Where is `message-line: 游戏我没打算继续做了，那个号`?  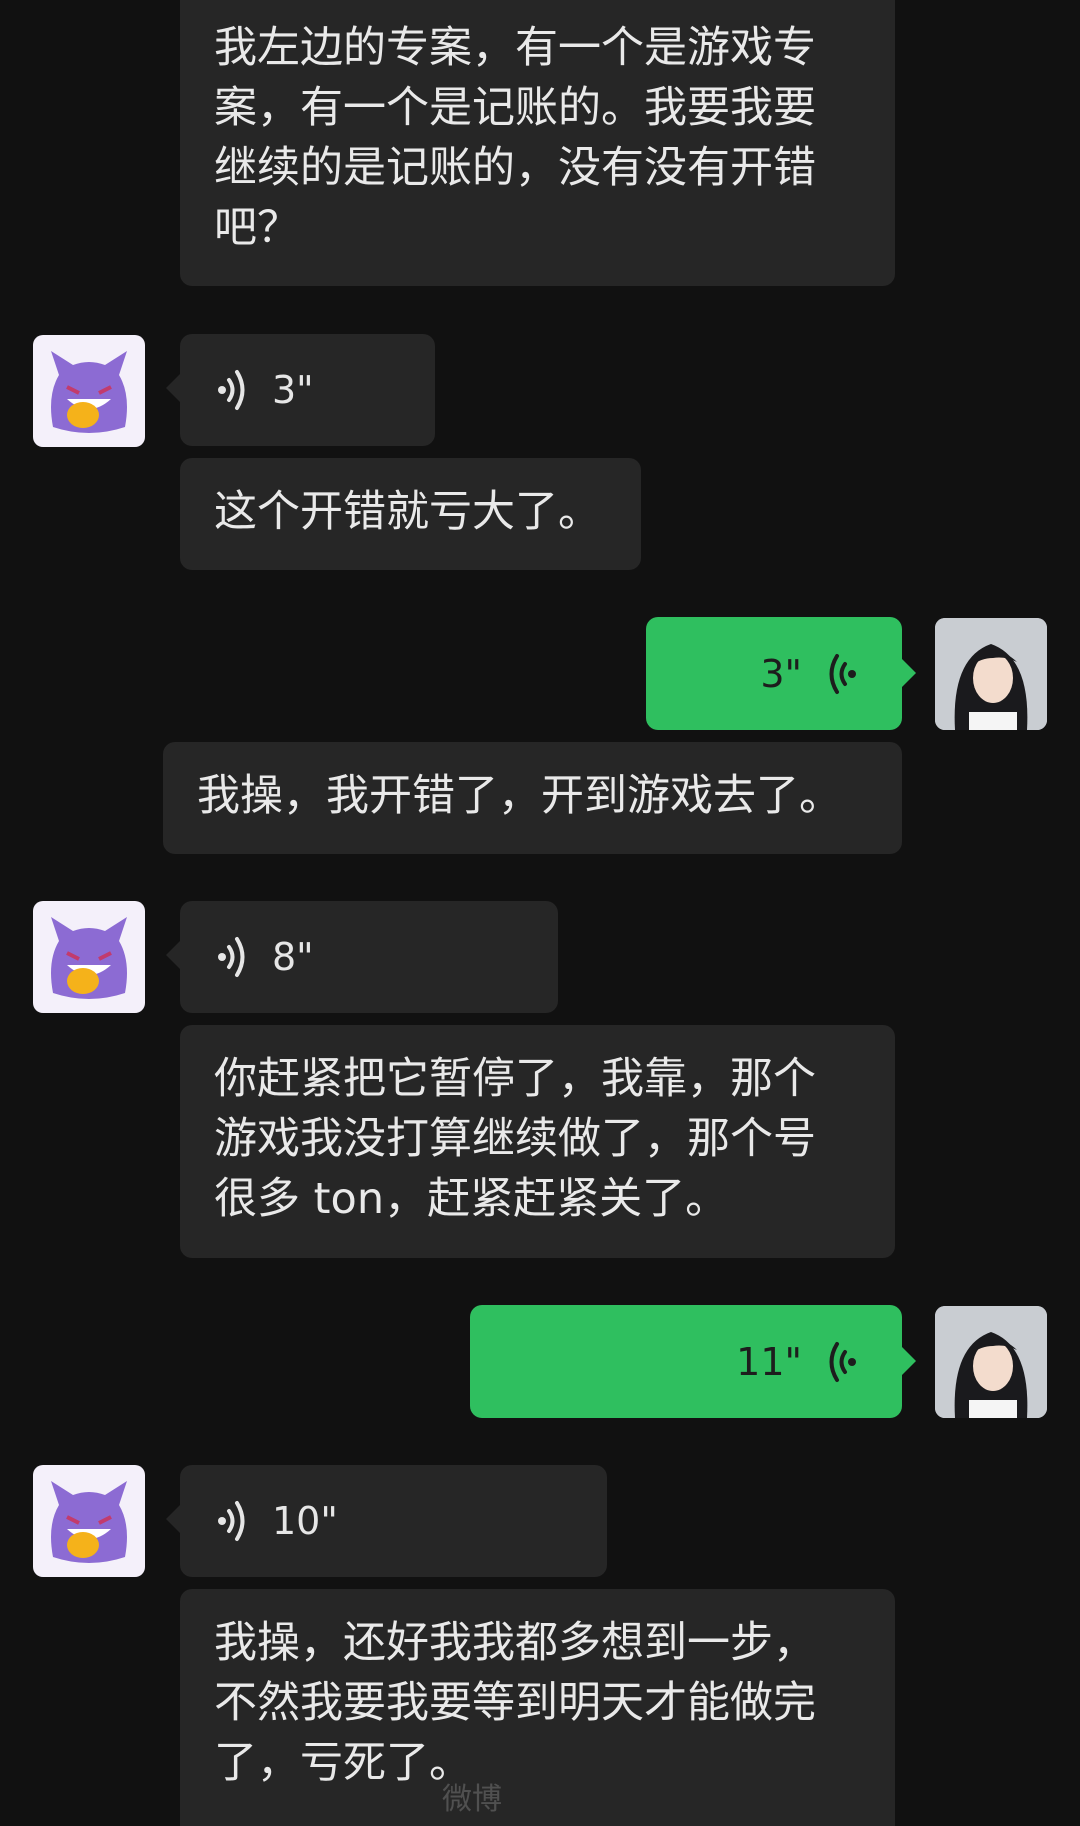 message-line: 游戏我没打算继续做了，那个号 is located at coordinates (515, 1139).